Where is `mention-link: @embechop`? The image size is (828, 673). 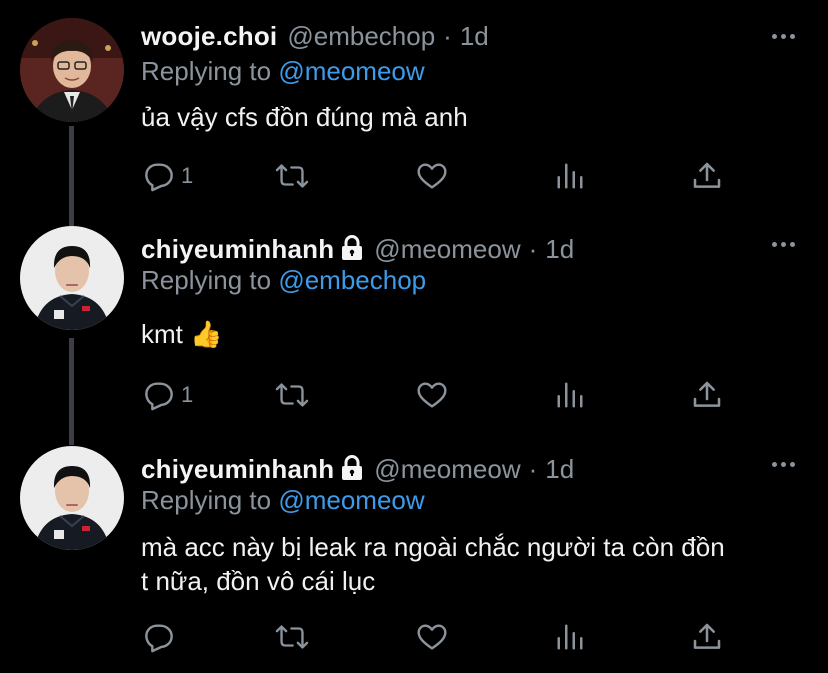 mention-link: @embechop is located at coordinates (352, 280).